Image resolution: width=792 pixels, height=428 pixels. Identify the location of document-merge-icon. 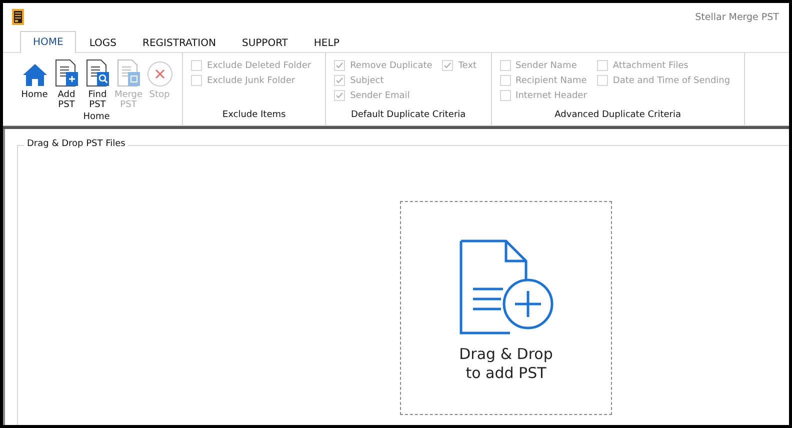
(128, 73).